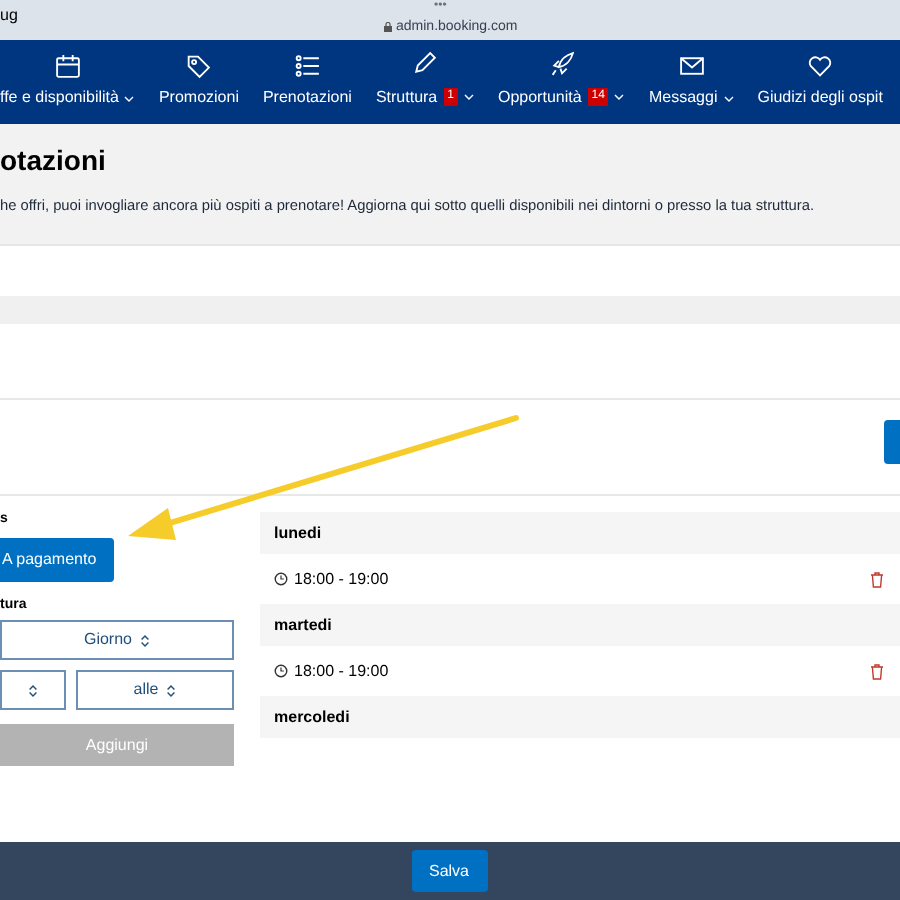  Describe the element at coordinates (198, 98) in the screenshot. I see `nav-label: Promozioni` at that location.